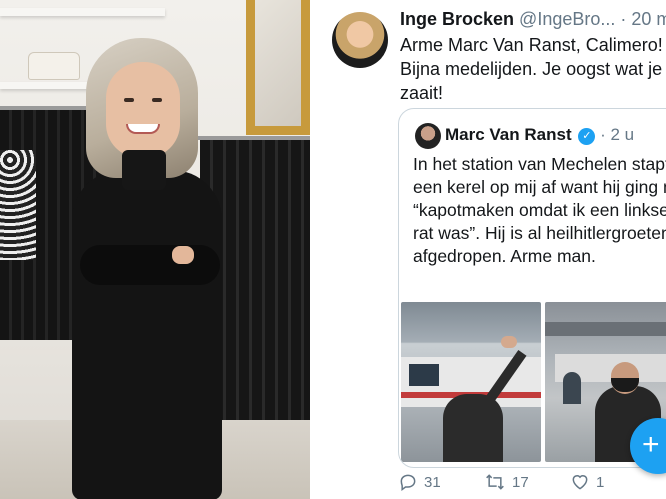 This screenshot has width=666, height=499. I want to click on raised-hand, so click(509, 342).